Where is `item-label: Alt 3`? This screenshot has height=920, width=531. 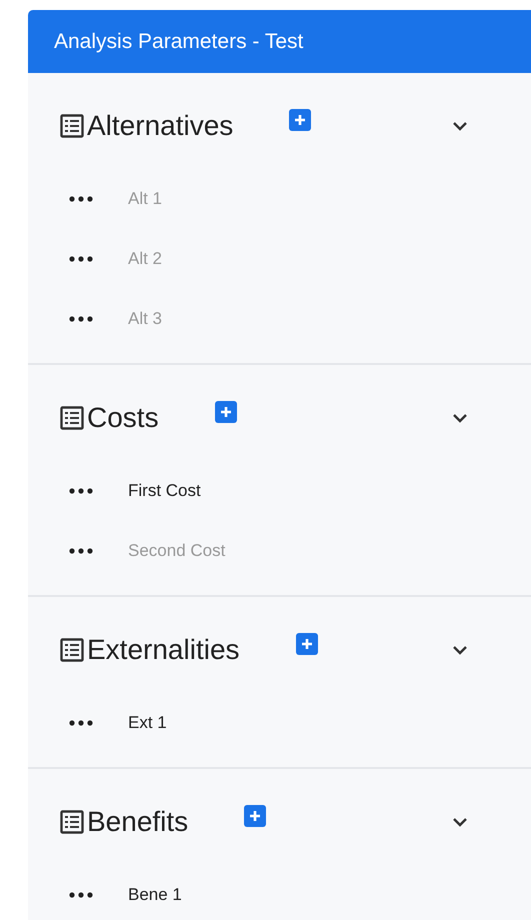
item-label: Alt 3 is located at coordinates (145, 319).